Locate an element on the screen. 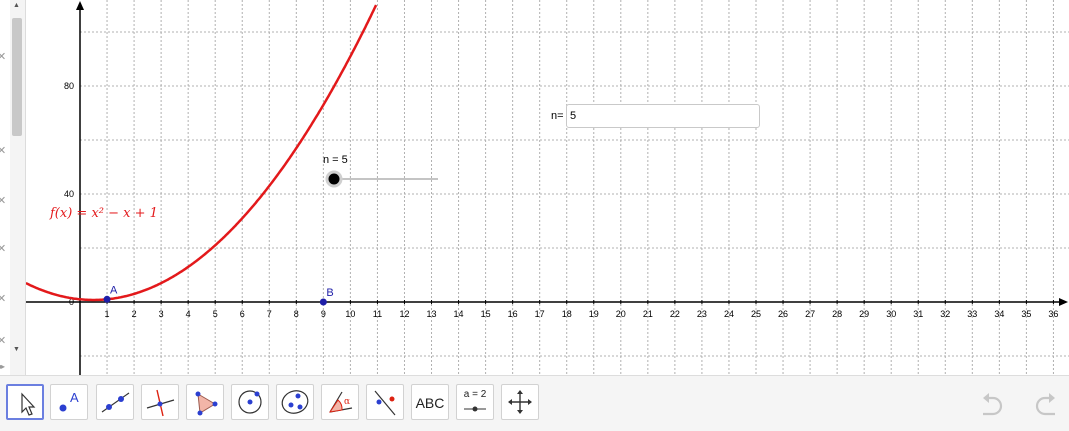 This screenshot has height=431, width=1069. input-box-value: 5 is located at coordinates (573, 116).